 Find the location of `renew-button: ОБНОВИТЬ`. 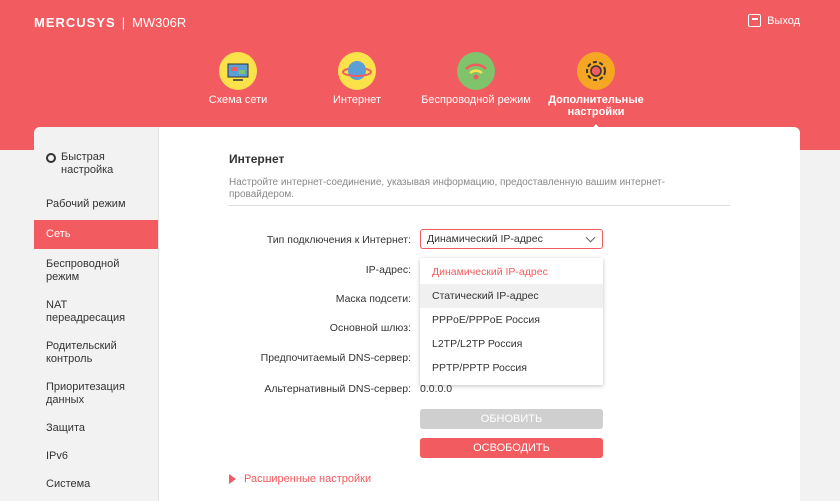

renew-button: ОБНОВИТЬ is located at coordinates (511, 419).